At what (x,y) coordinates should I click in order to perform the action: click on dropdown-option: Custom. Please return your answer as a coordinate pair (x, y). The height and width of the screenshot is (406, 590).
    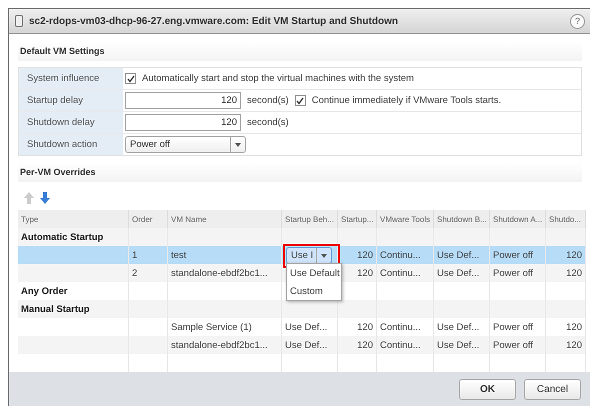
    Looking at the image, I should click on (314, 291).